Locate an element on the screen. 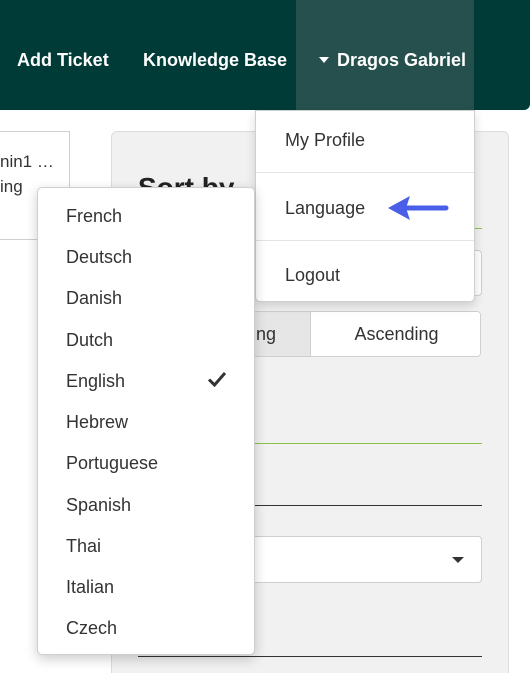 This screenshot has width=532, height=673. language-option-dutch: Dutch is located at coordinates (89, 340).